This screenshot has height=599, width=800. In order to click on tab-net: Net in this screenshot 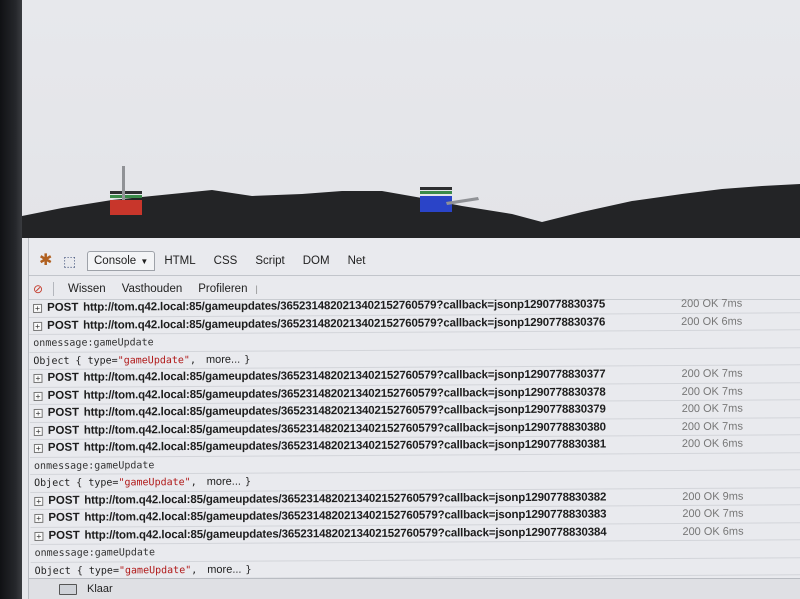, I will do `click(357, 261)`.